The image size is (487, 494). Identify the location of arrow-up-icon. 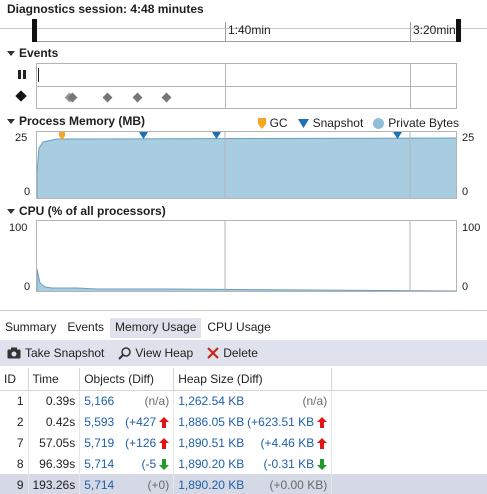
(164, 422).